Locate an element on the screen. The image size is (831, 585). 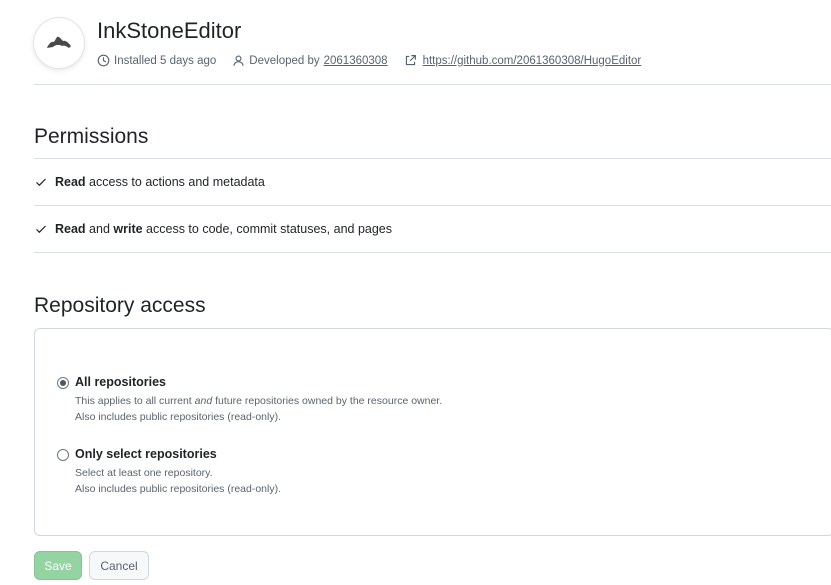
permission-scope: access to actions and metadata is located at coordinates (175, 182).